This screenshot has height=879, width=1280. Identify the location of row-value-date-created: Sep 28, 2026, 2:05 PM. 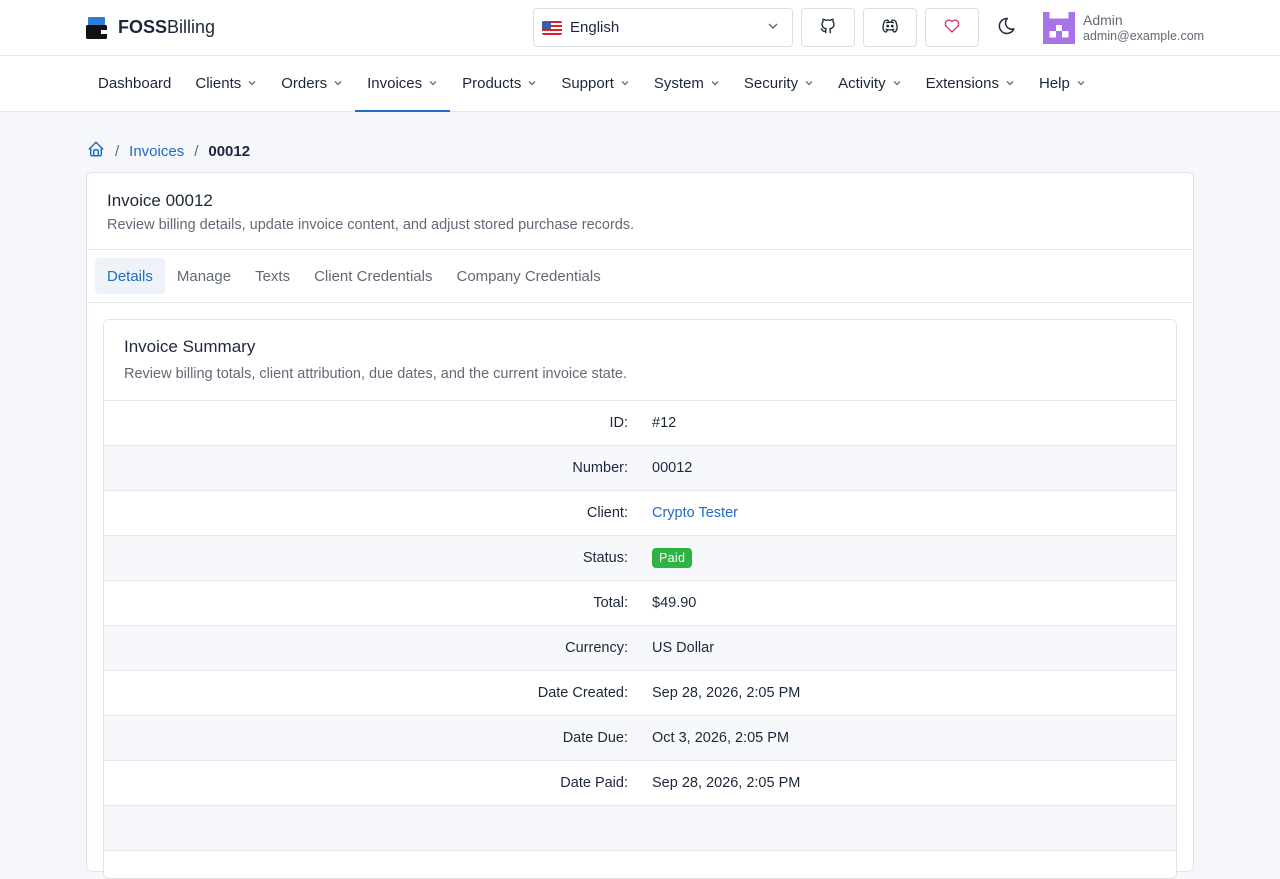
(726, 693).